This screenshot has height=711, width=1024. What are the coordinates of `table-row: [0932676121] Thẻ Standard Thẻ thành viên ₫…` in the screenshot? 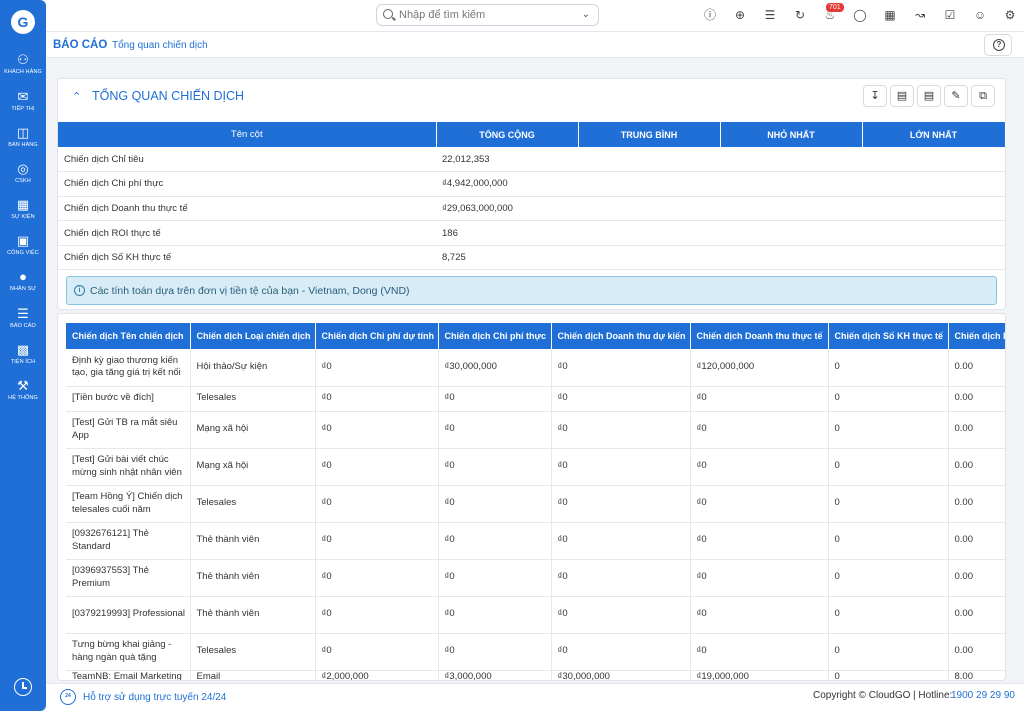 It's located at (535, 541).